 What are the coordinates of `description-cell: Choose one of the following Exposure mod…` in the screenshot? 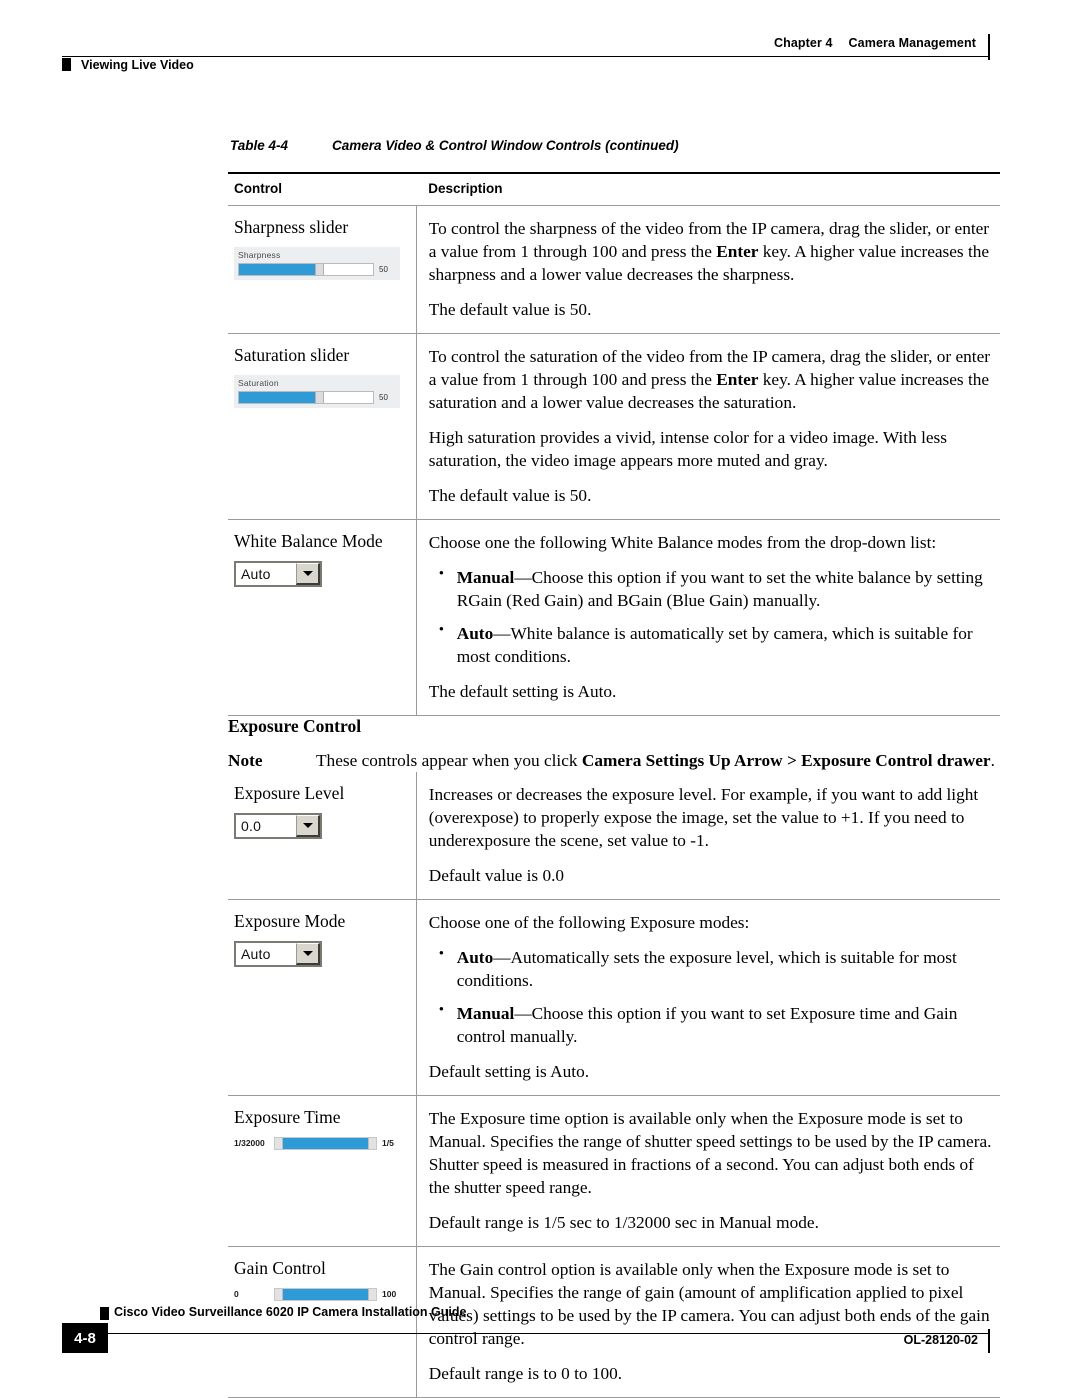 It's located at (708, 997).